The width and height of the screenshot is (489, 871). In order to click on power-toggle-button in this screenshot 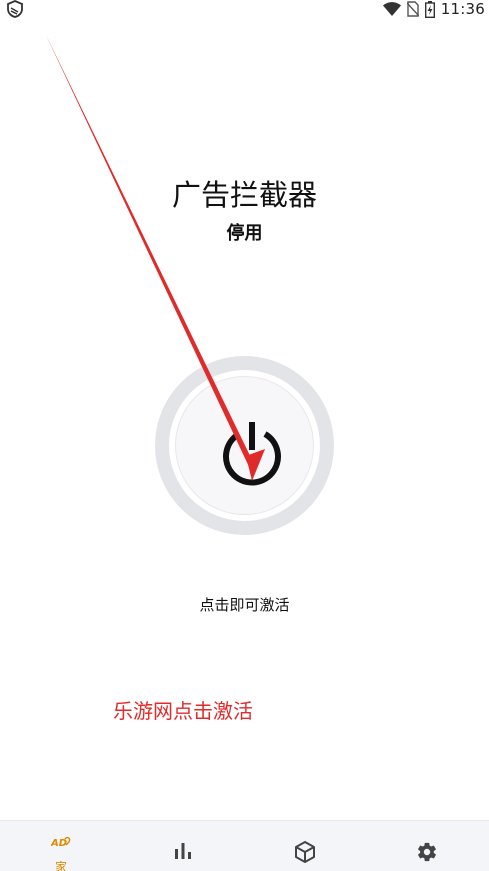, I will do `click(244, 445)`.